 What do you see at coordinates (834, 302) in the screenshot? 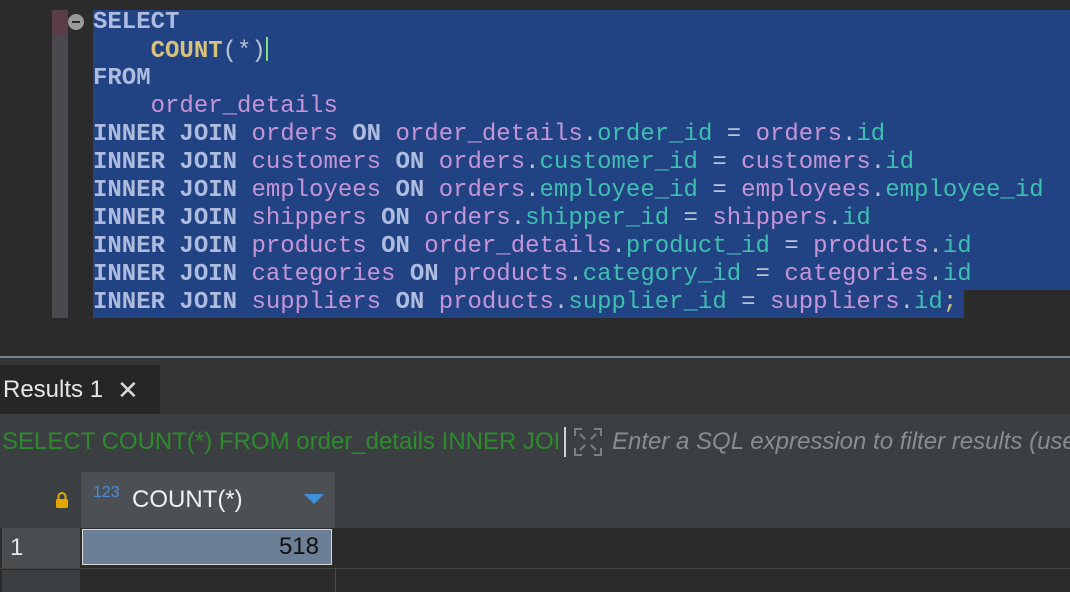
I see `code-token: suppliers` at bounding box center [834, 302].